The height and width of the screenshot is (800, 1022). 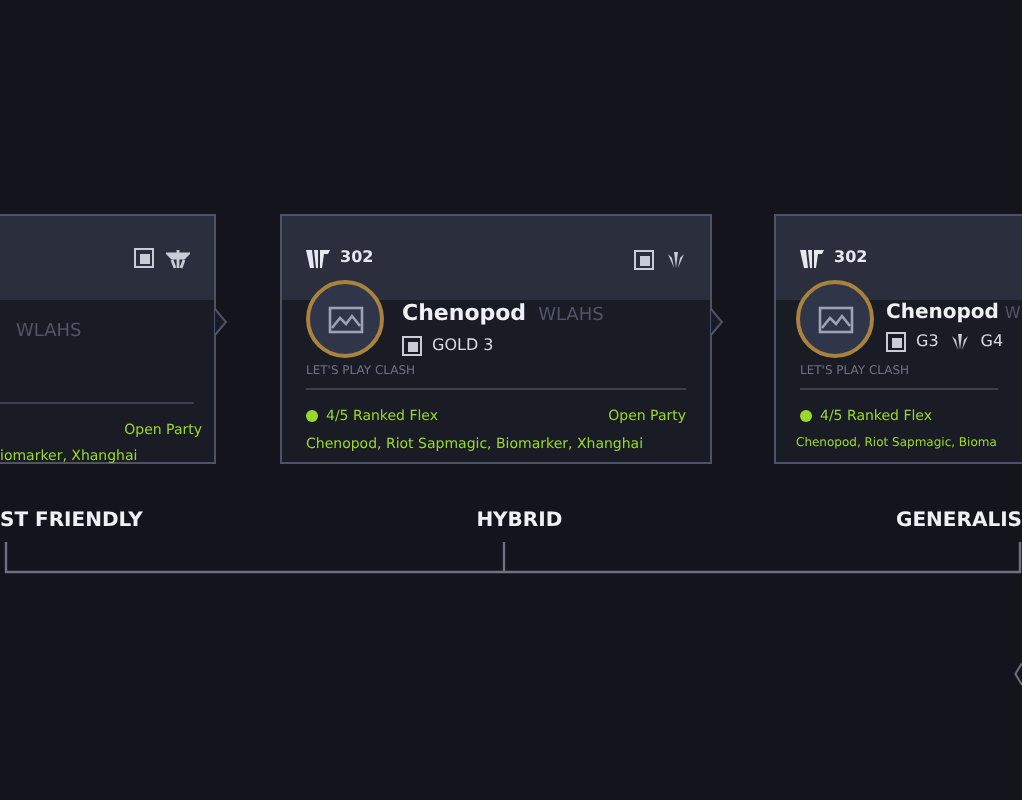 What do you see at coordinates (463, 345) in the screenshot?
I see `rank-label: GOLD 3` at bounding box center [463, 345].